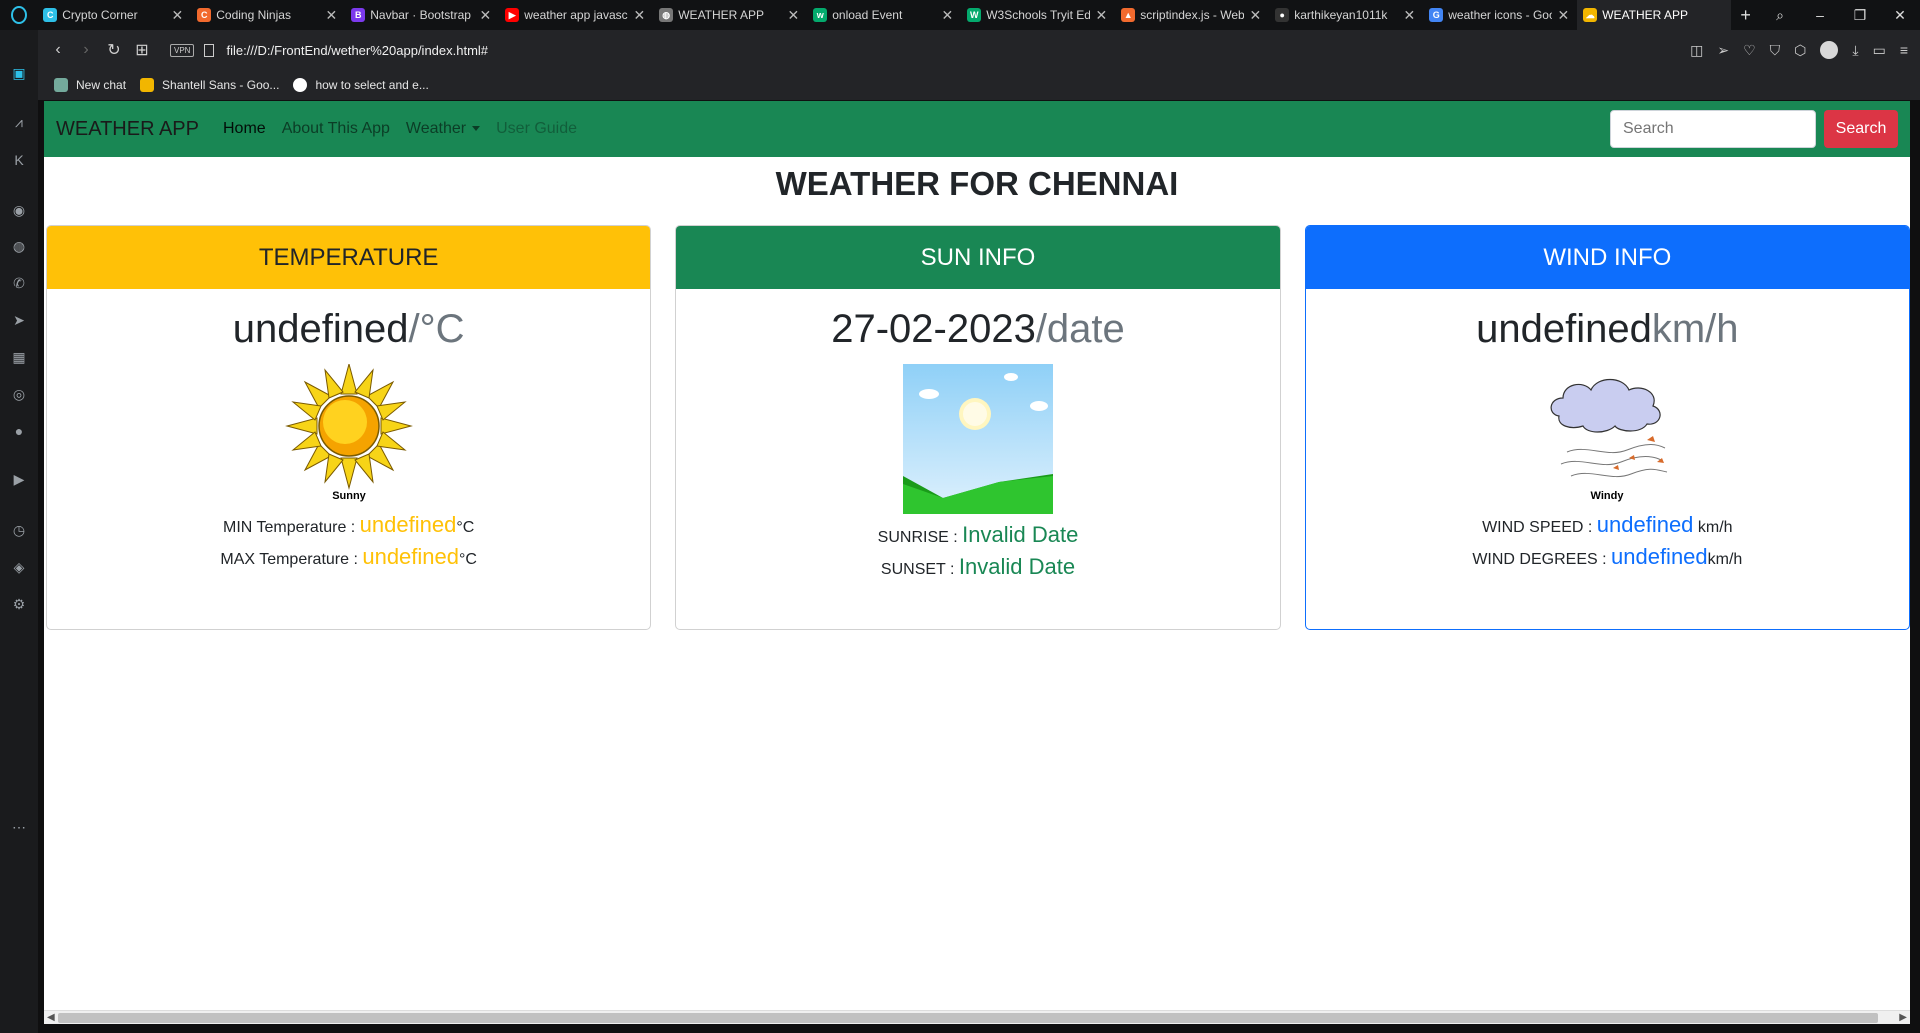 This screenshot has height=1033, width=1920. I want to click on browser-tab: ▲ scriptindex.js - Web ✕, so click(1192, 15).